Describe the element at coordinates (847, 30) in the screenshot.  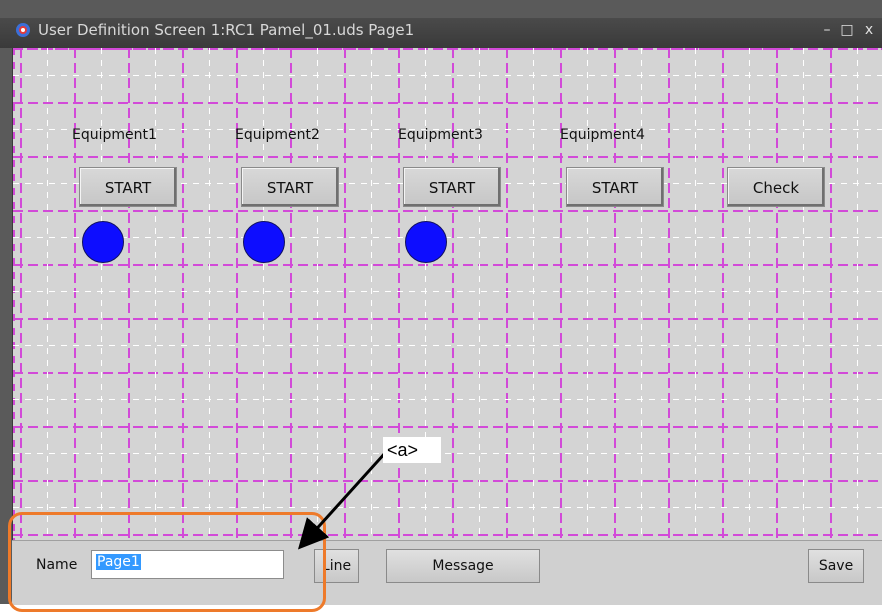
I see `maximize-icon: □` at that location.